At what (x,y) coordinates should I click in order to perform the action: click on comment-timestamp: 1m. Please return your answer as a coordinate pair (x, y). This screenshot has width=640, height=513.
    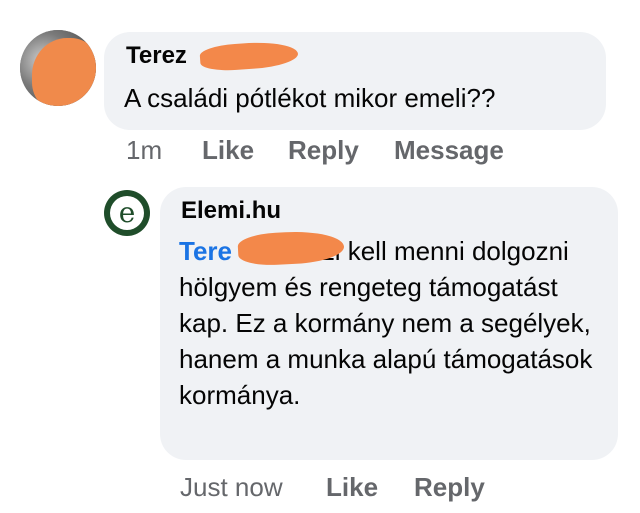
    Looking at the image, I should click on (144, 150).